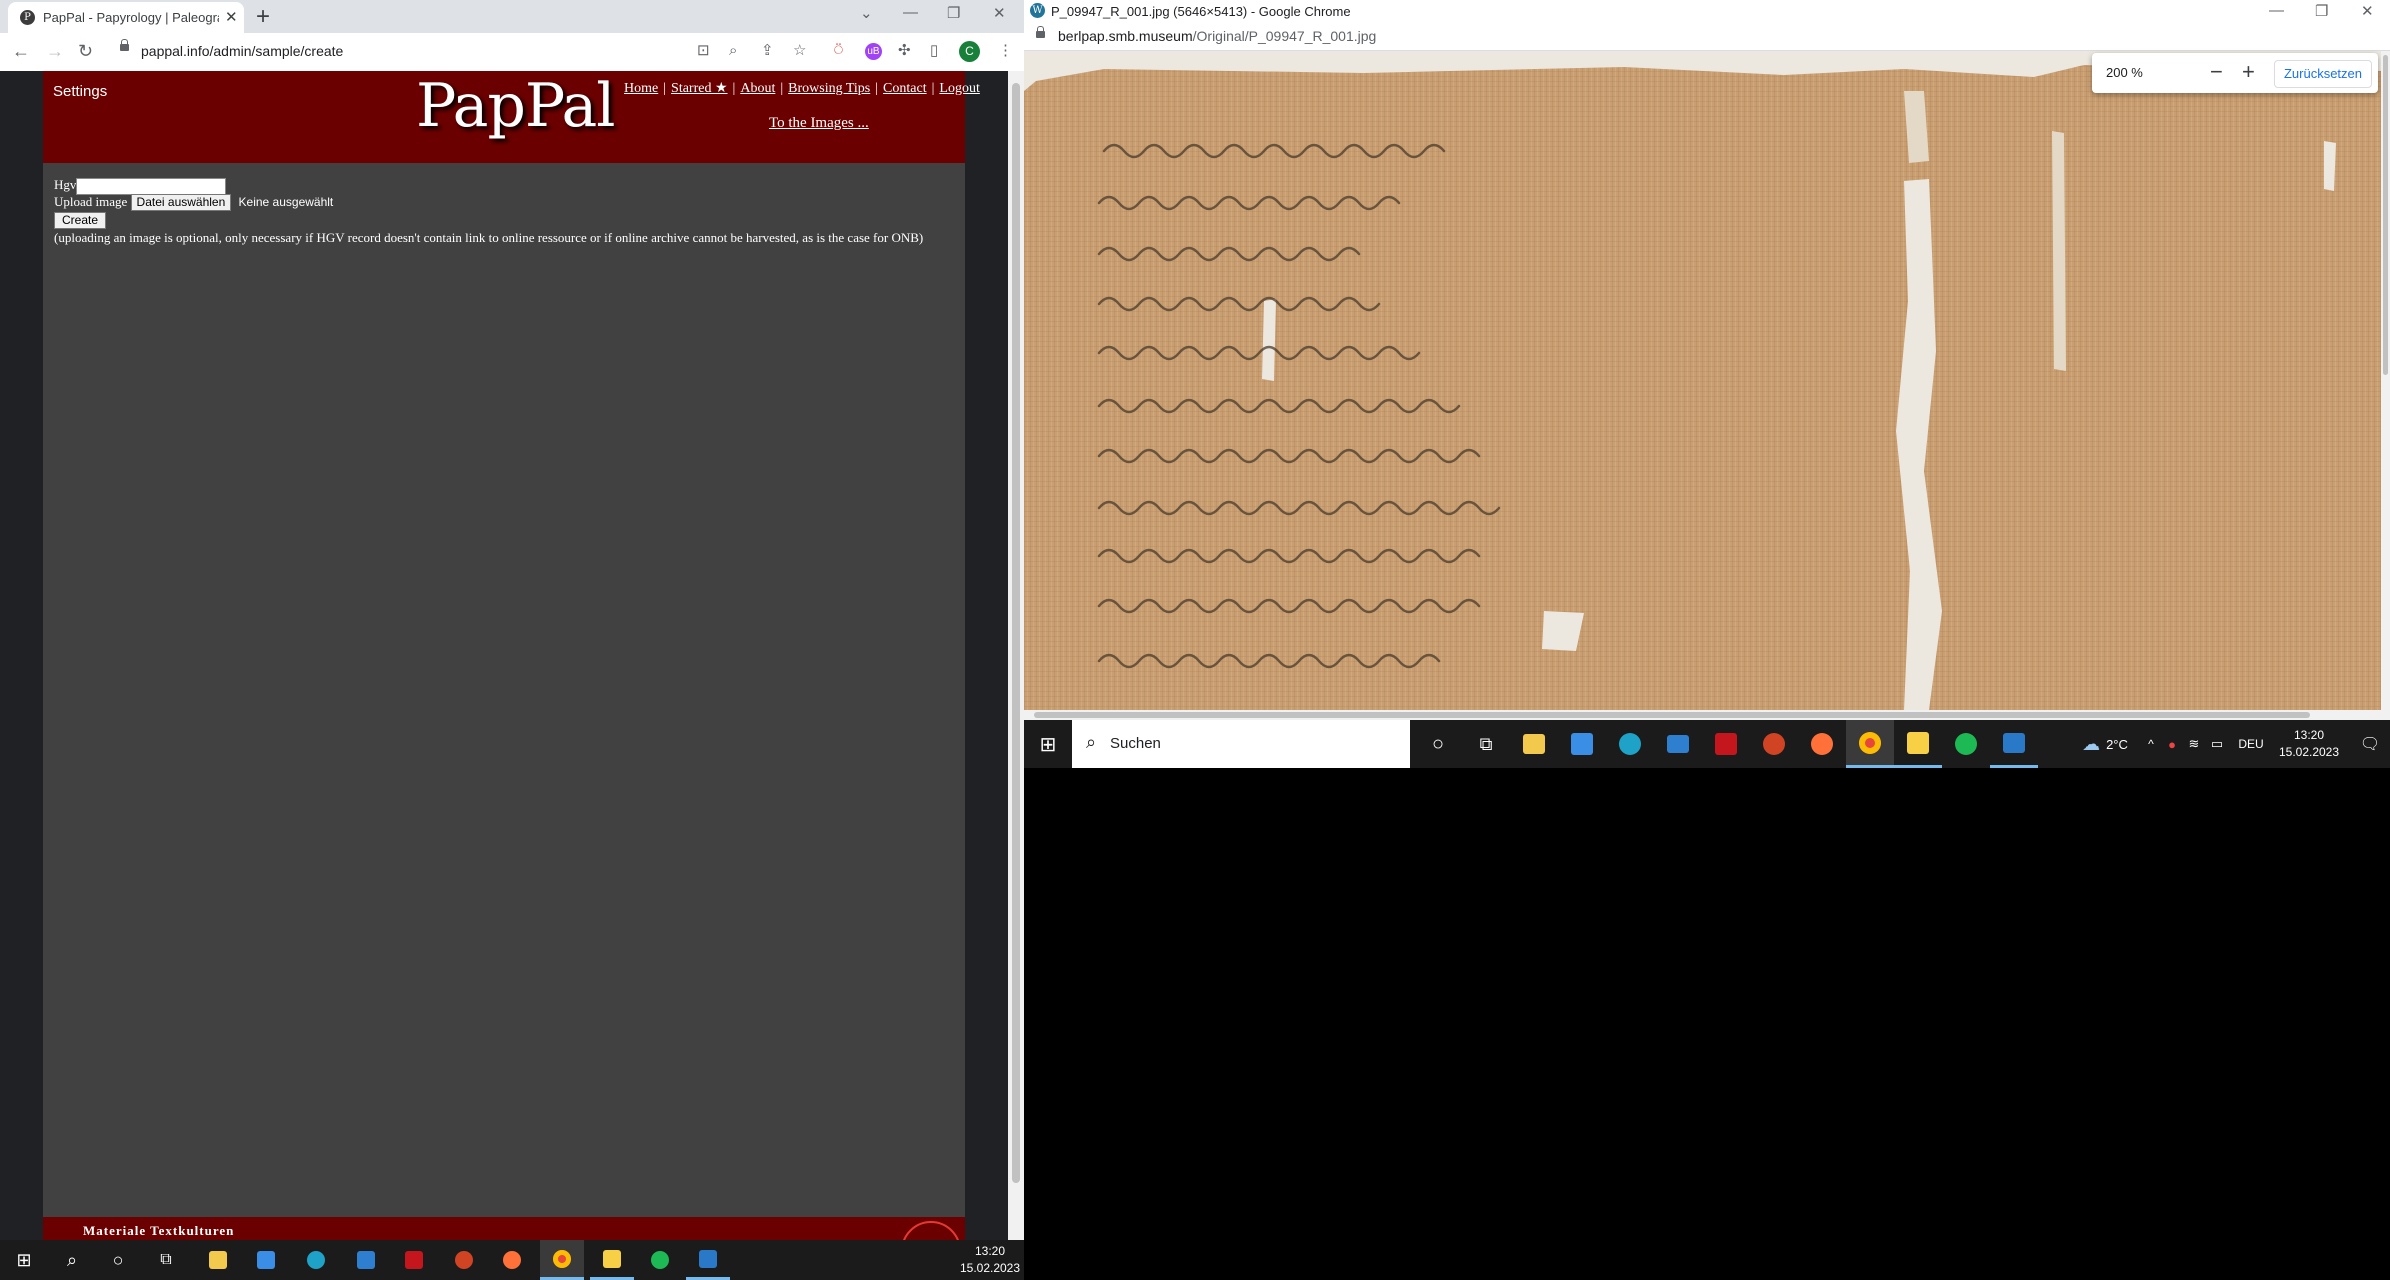 Image resolution: width=2390 pixels, height=1280 pixels. Describe the element at coordinates (1726, 744) in the screenshot. I see `right-acrobat-icon` at that location.